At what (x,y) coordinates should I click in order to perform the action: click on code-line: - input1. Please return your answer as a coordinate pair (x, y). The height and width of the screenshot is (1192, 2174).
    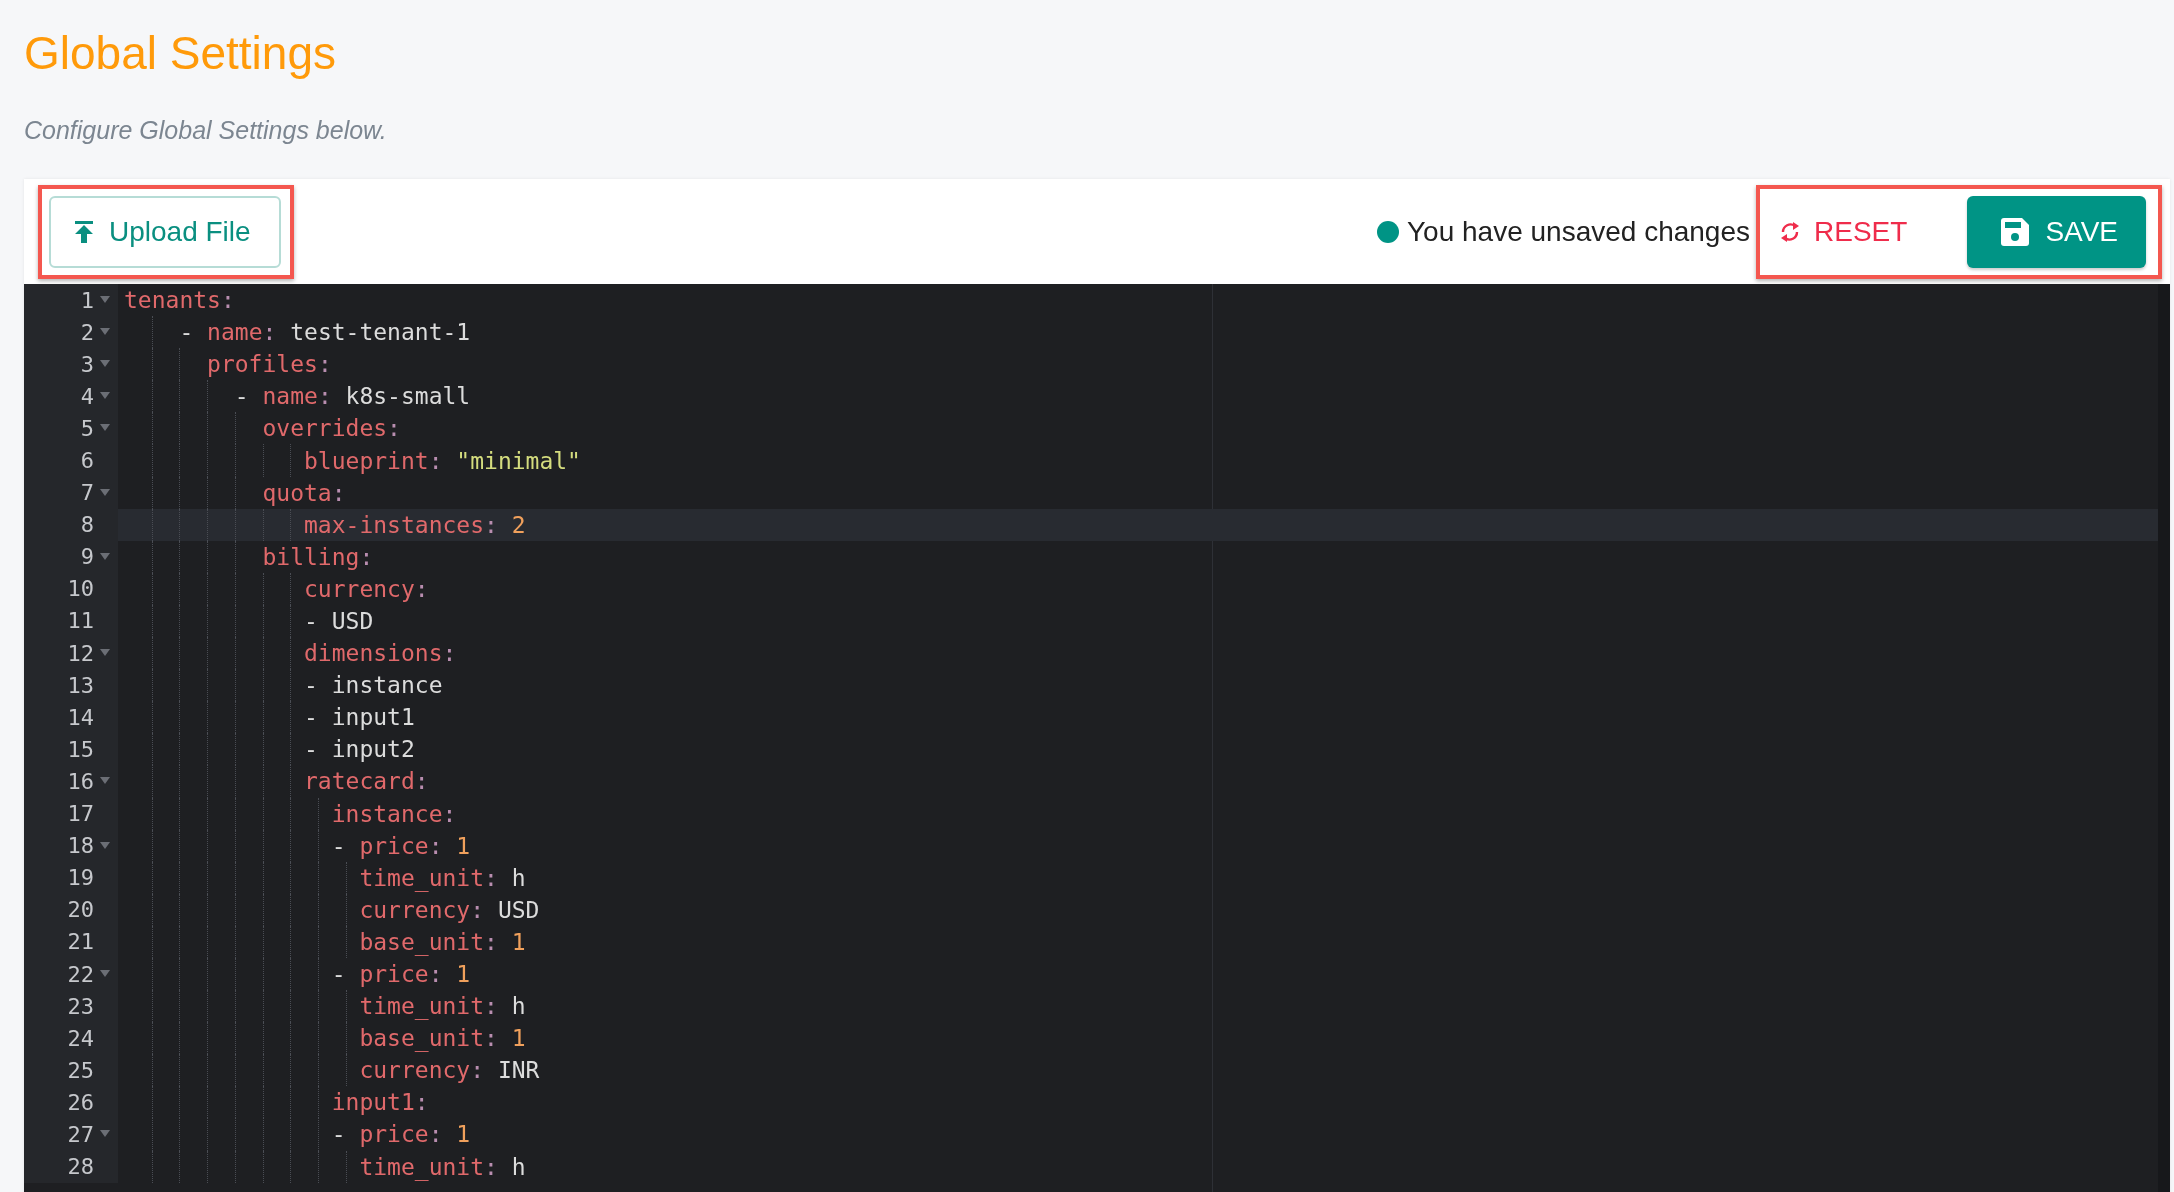
    Looking at the image, I should click on (359, 717).